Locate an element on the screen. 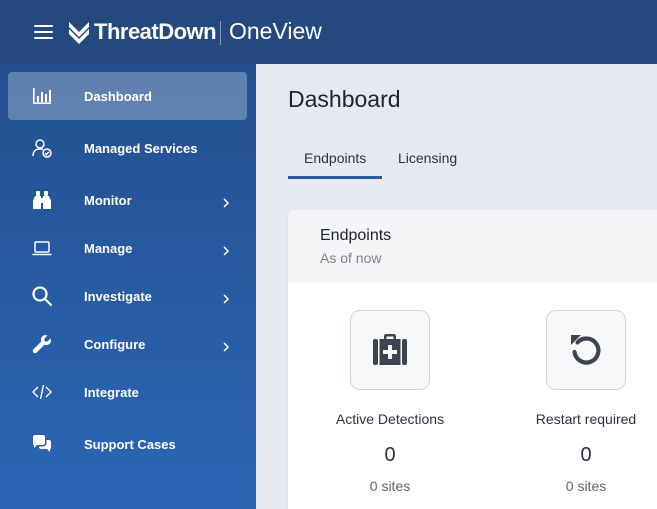  sidebar-item-manage: Manage is located at coordinates (127, 248).